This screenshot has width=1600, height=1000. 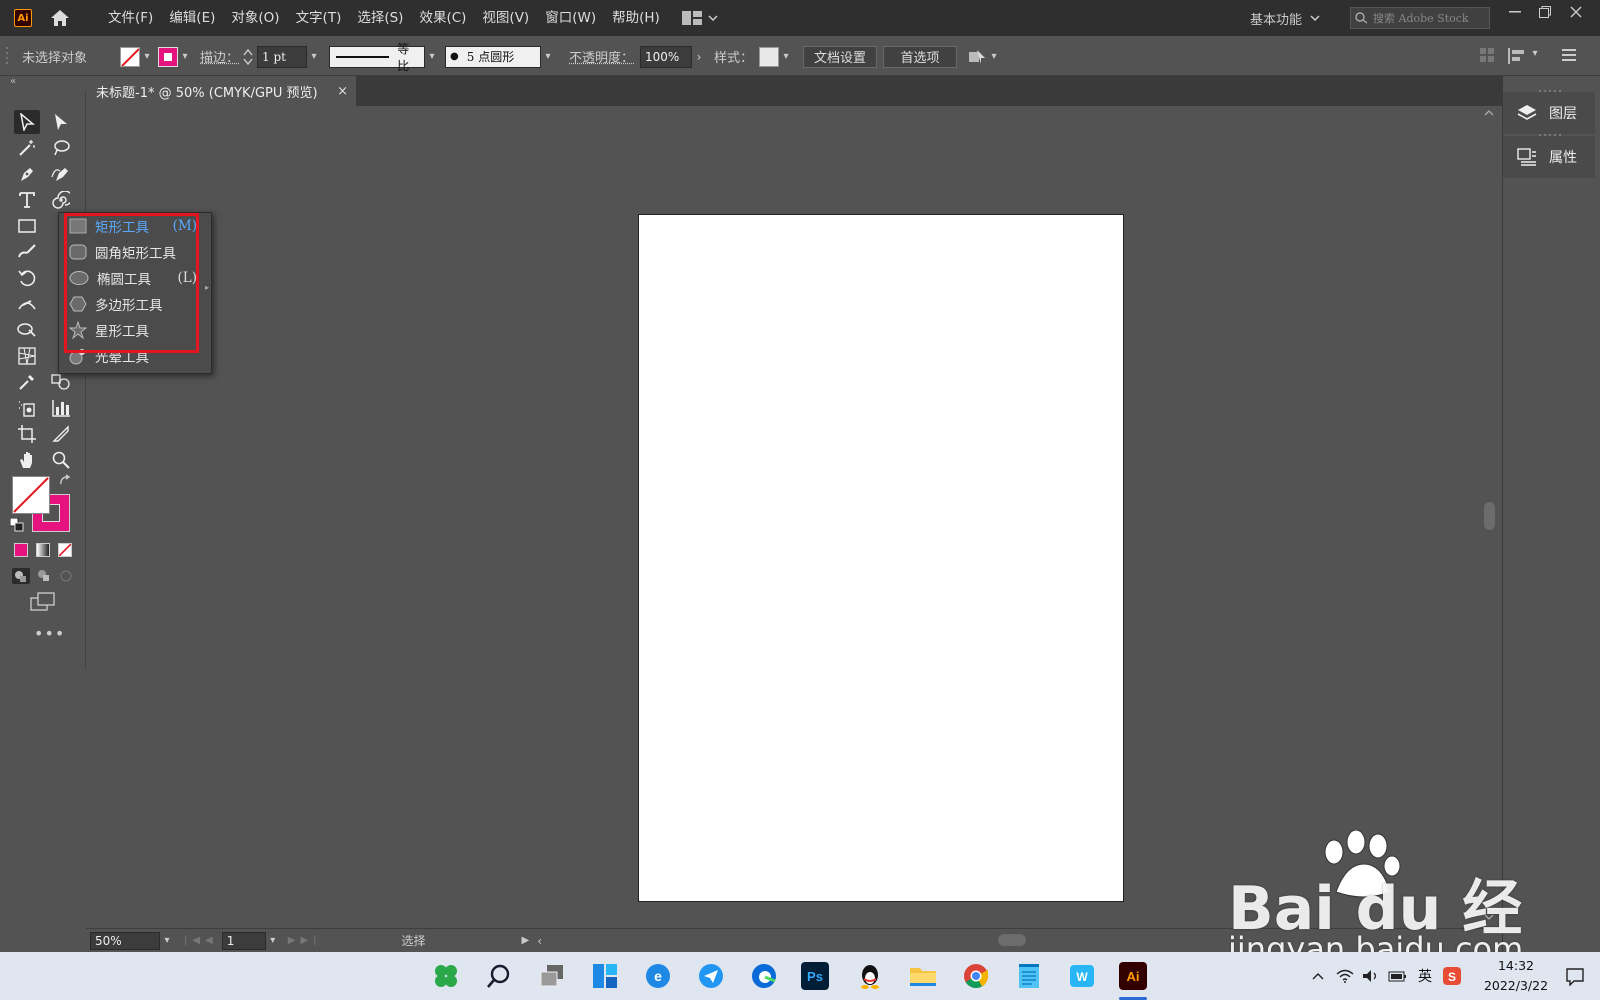 What do you see at coordinates (27, 252) in the screenshot?
I see `paintbrush-tool` at bounding box center [27, 252].